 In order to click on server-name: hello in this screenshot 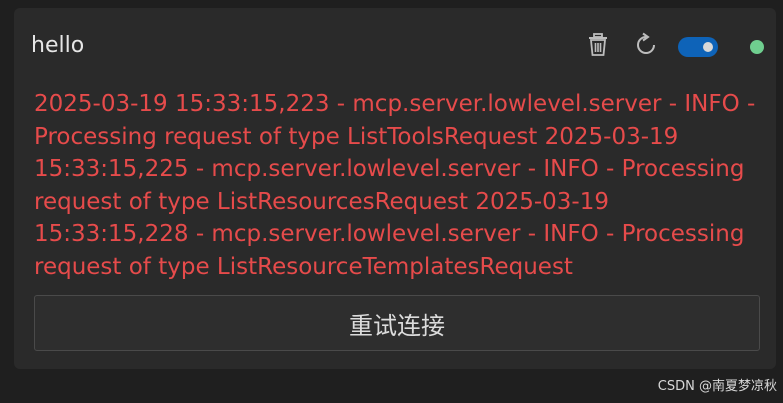, I will do `click(58, 45)`.